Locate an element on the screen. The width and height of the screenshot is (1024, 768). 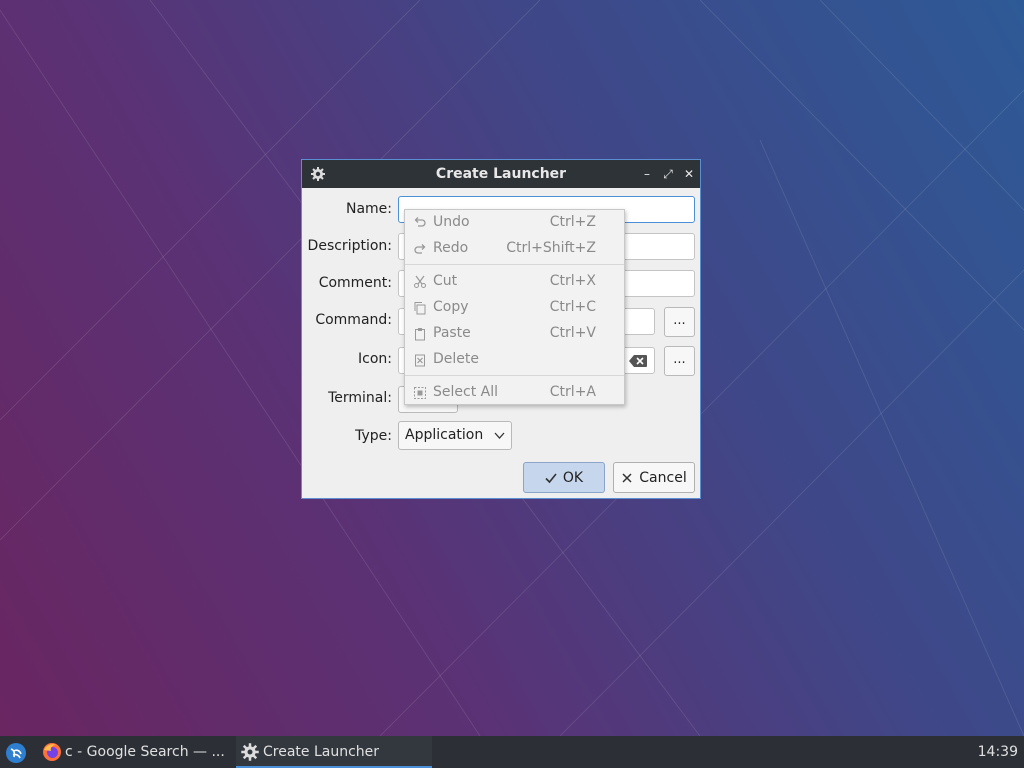
cancel-button: Cancel is located at coordinates (654, 477).